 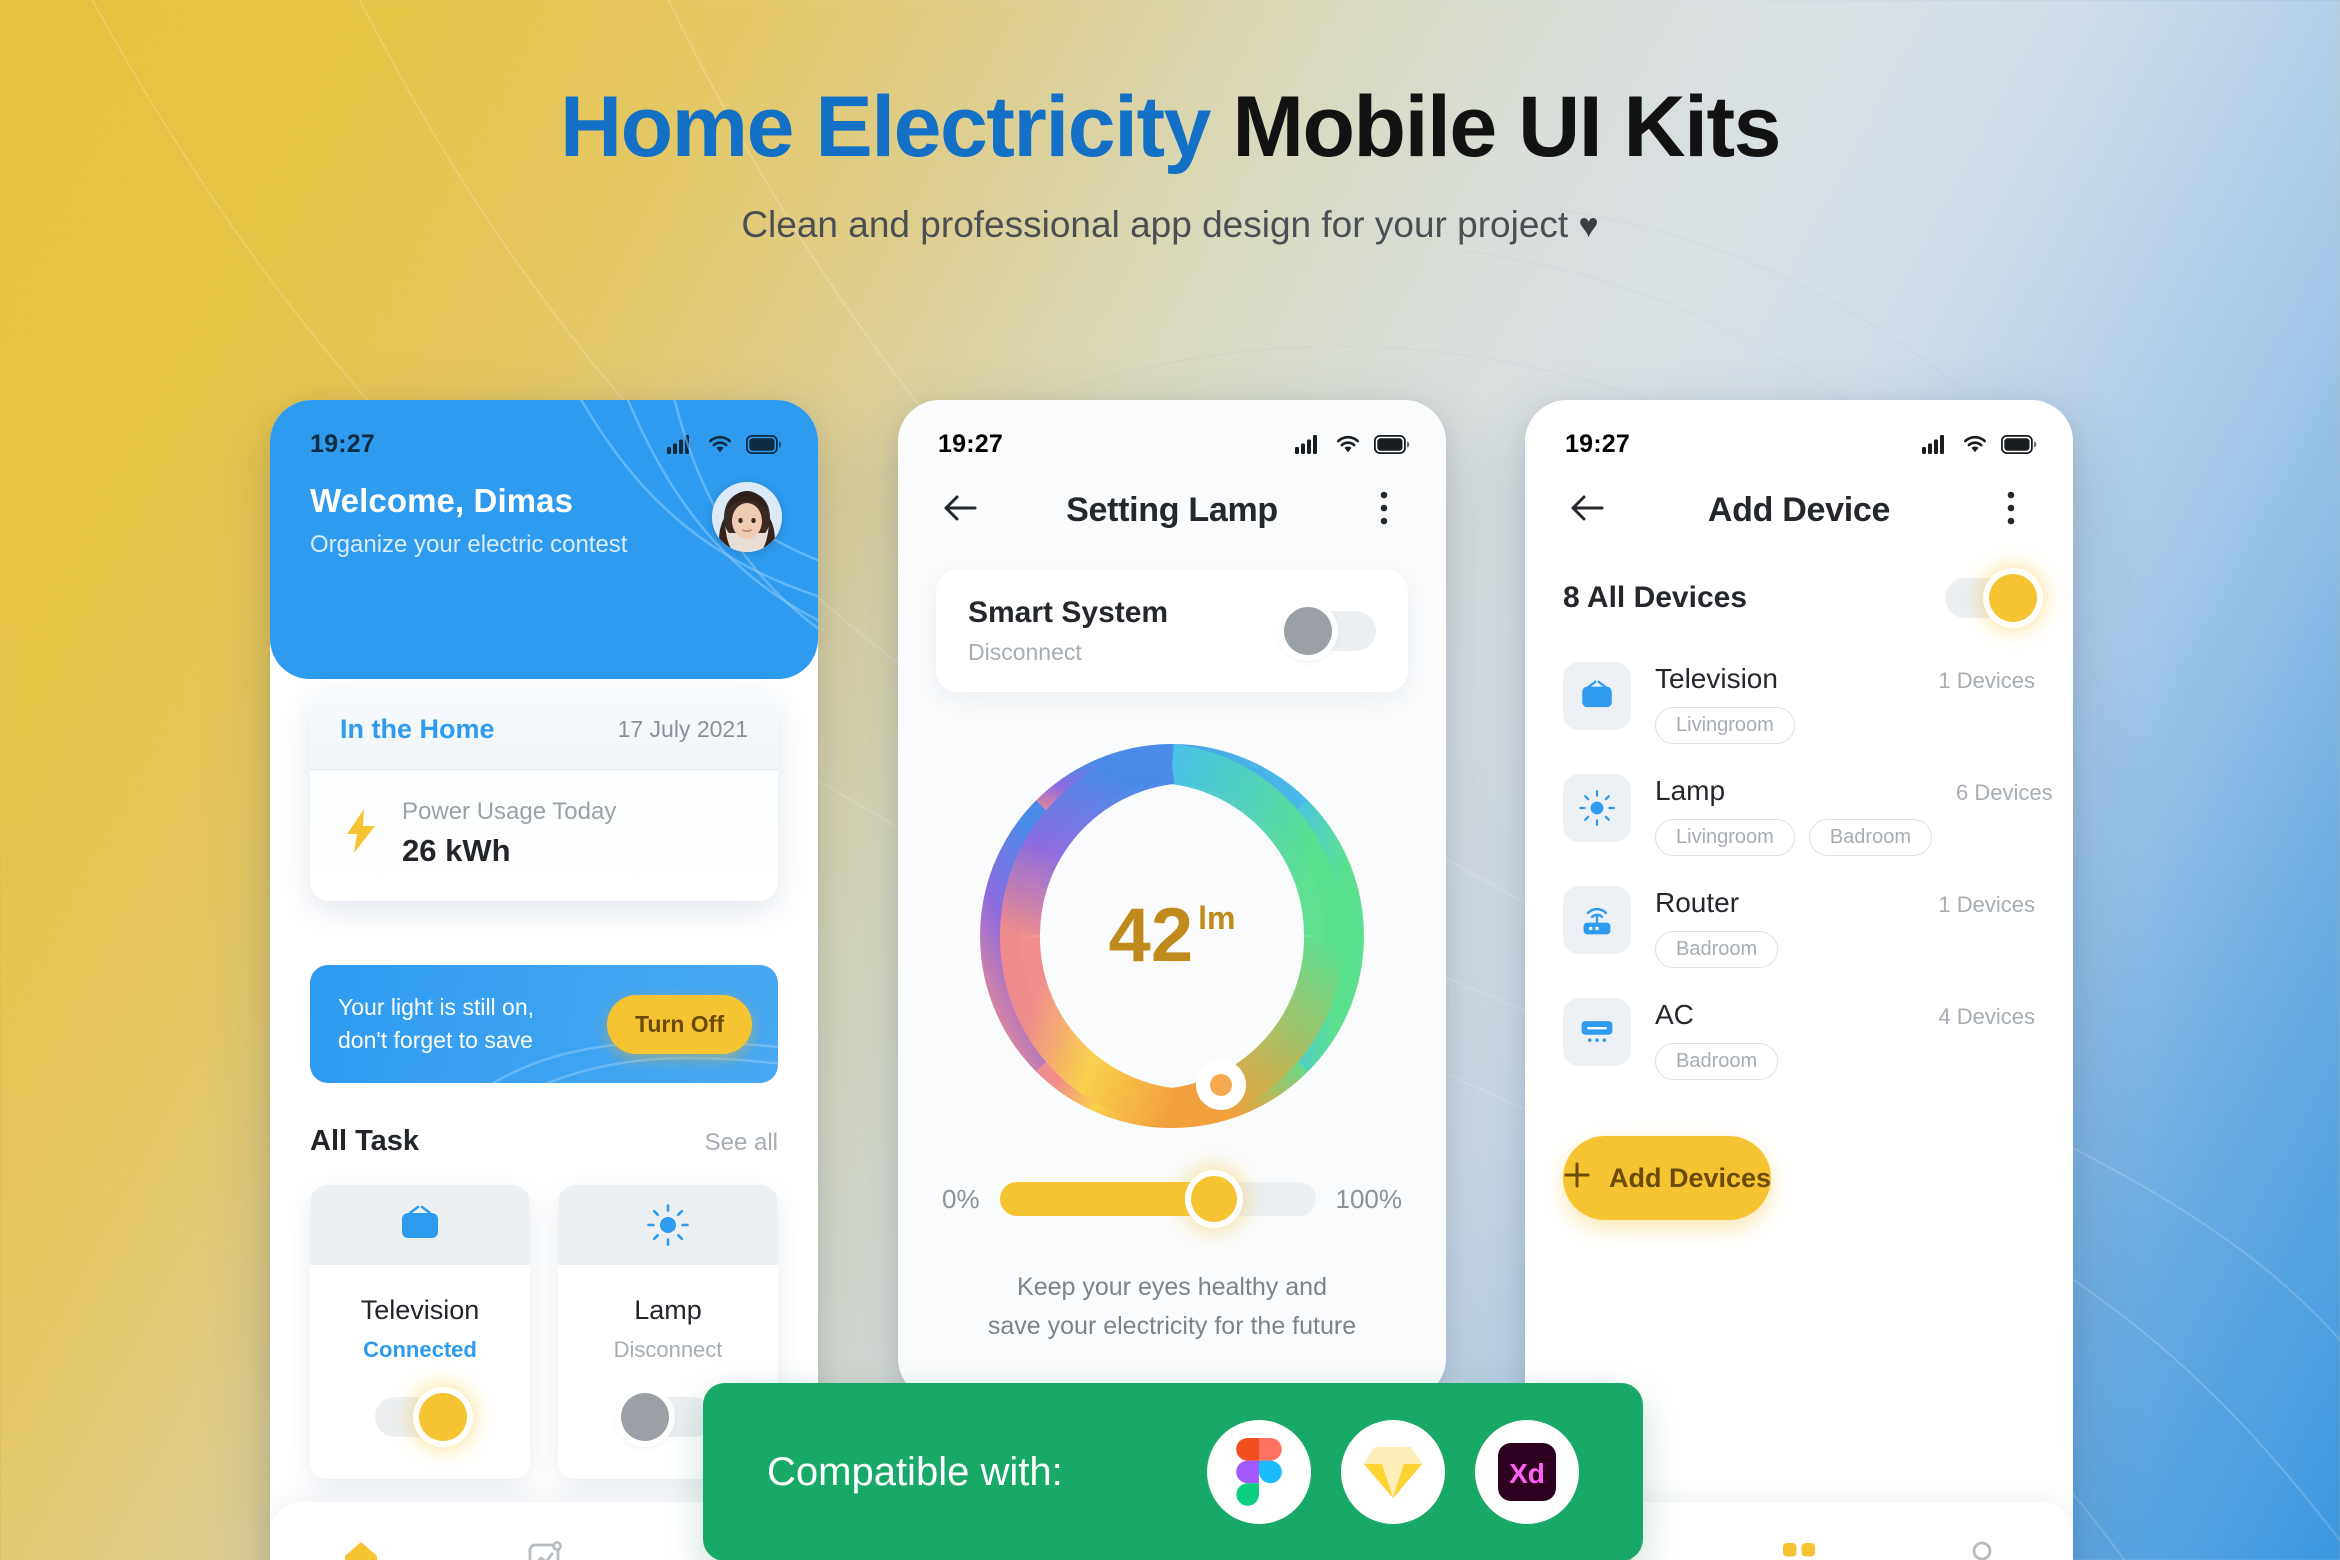 What do you see at coordinates (421, 1417) in the screenshot?
I see `television-toggle` at bounding box center [421, 1417].